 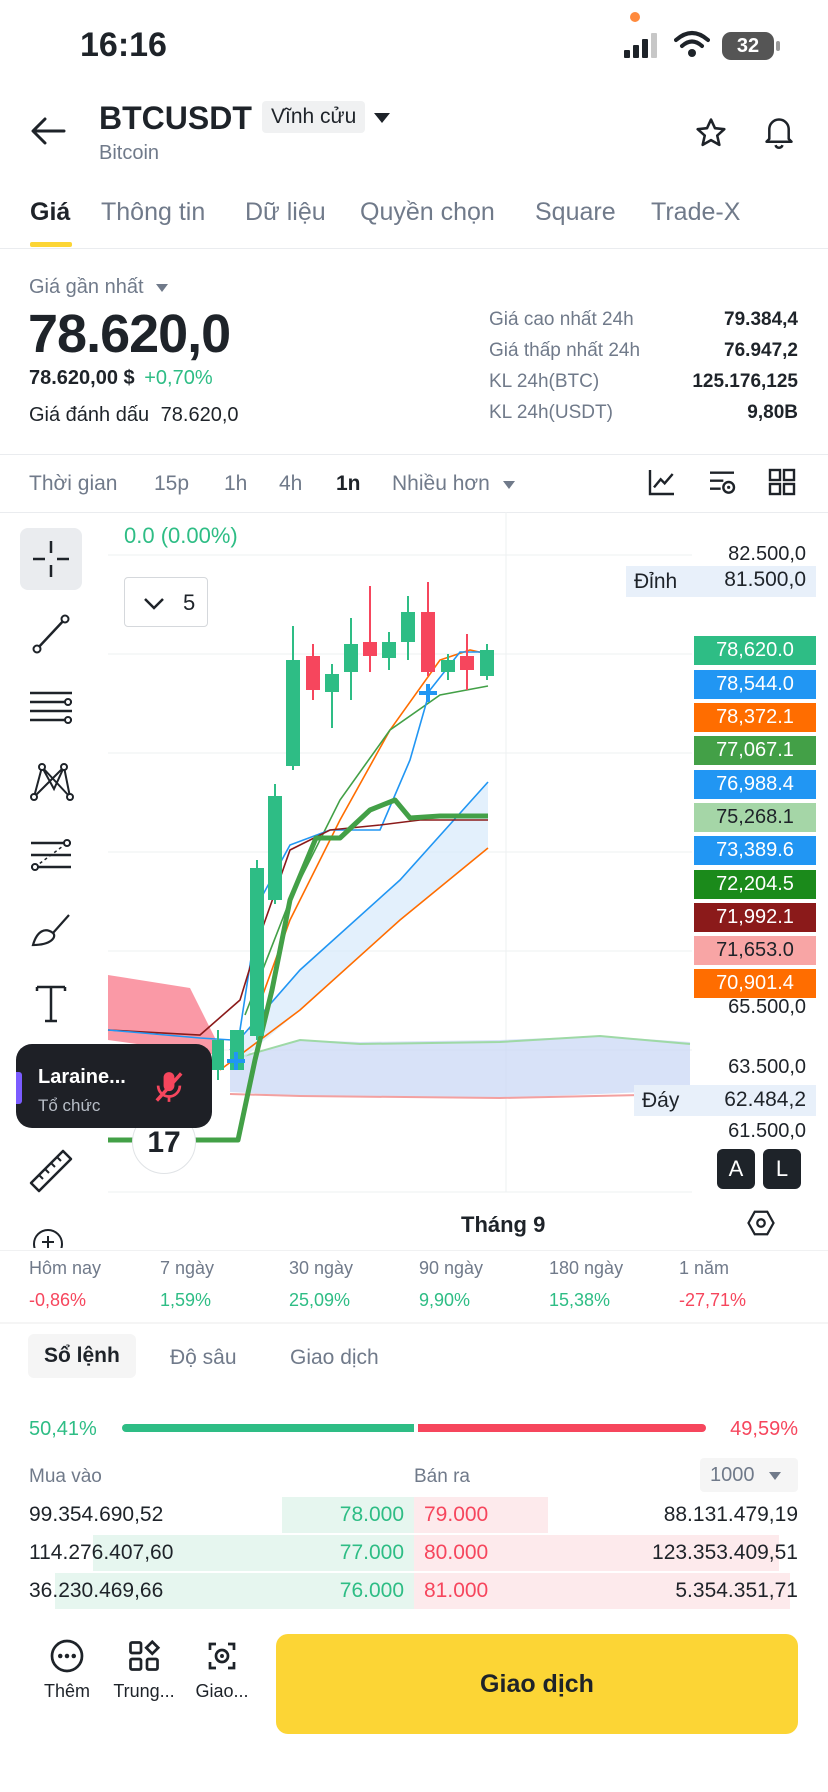 What do you see at coordinates (725, 1552) in the screenshot?
I see `ask-quantity: 123.353.409,51` at bounding box center [725, 1552].